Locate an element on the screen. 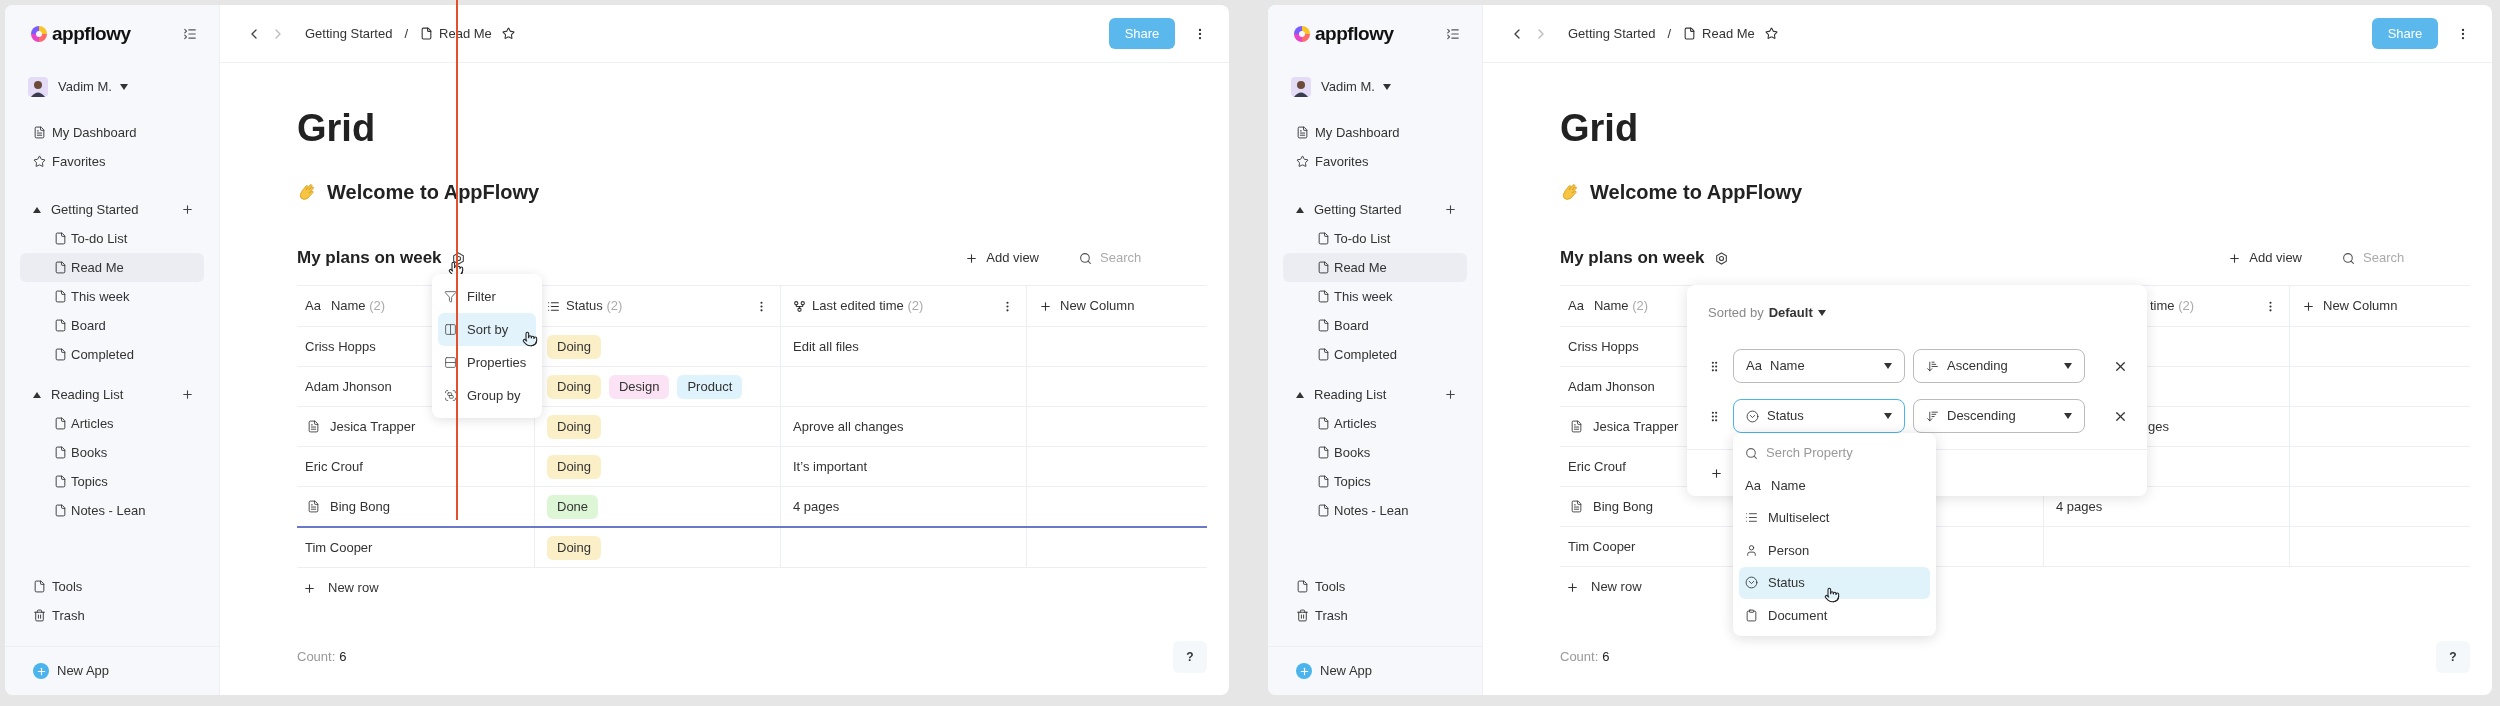 The image size is (2500, 706). search-icon is located at coordinates (2348, 258).